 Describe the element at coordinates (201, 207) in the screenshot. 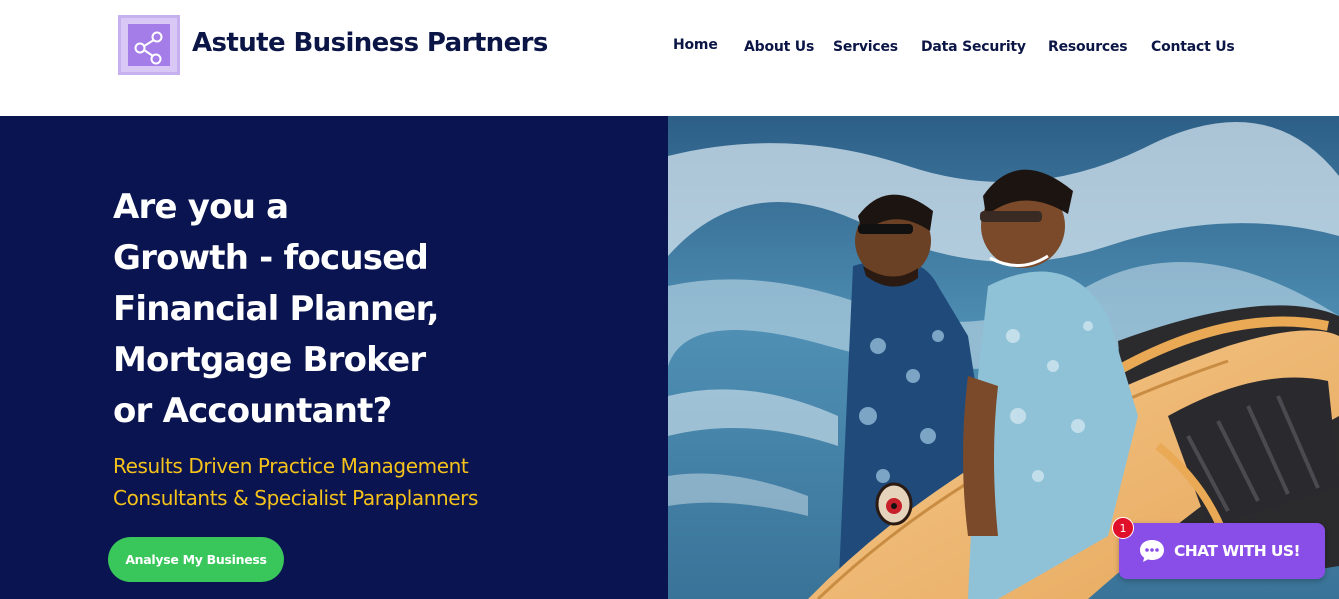

I see `hero-title-line: Are you a` at that location.